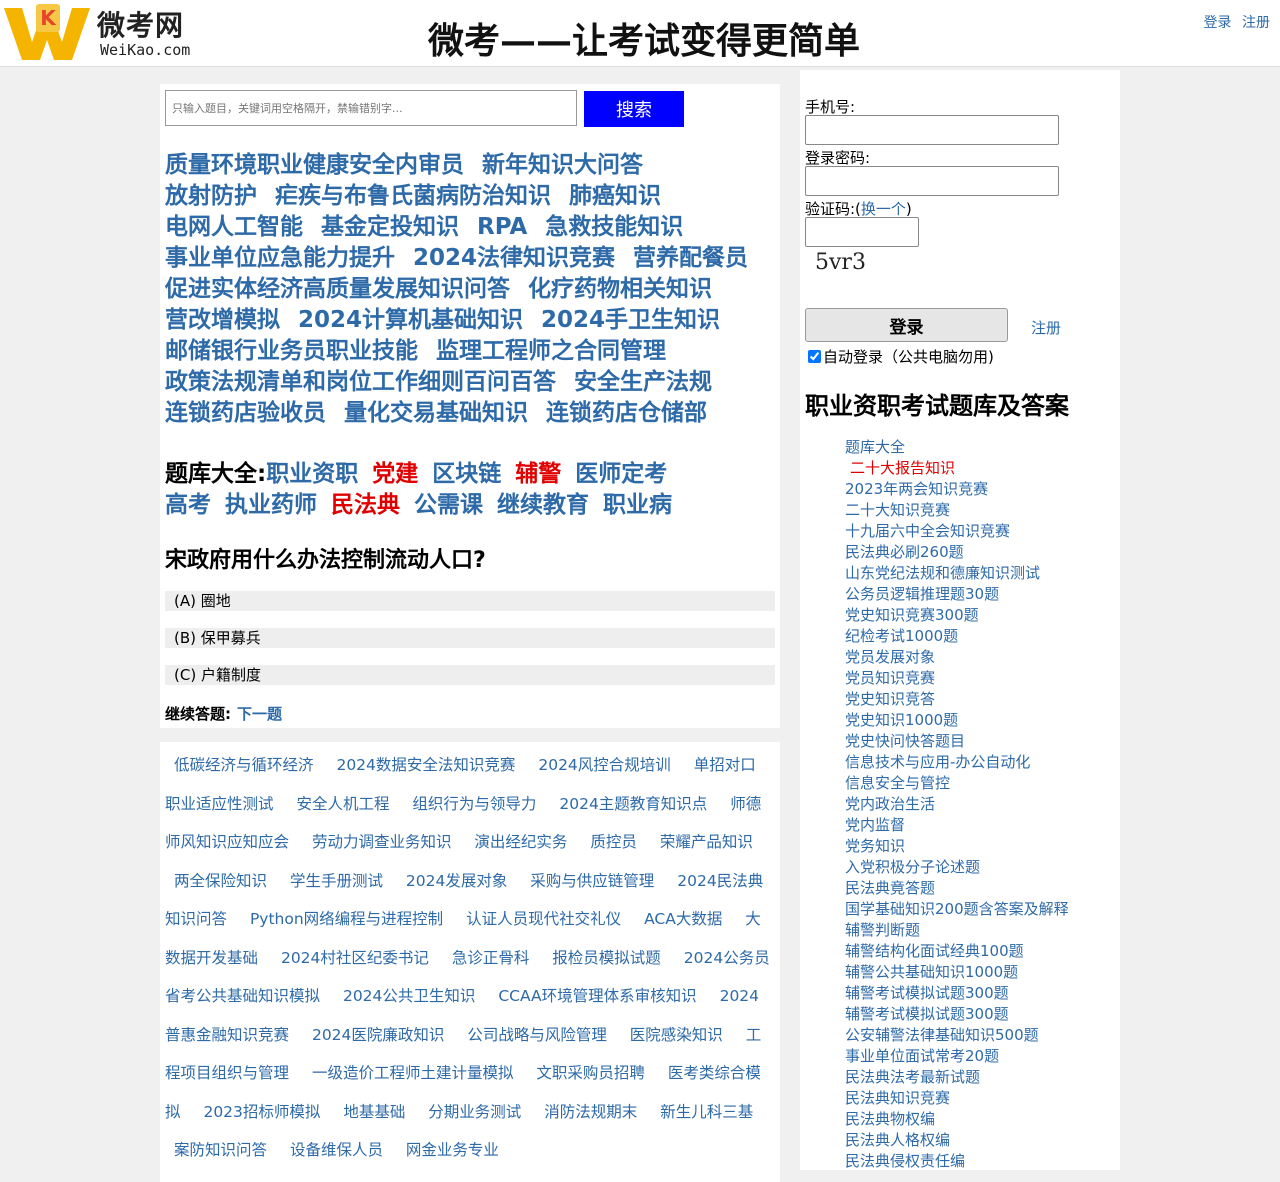 The image size is (1280, 1182). Describe the element at coordinates (452, 1150) in the screenshot. I see `related-link: 网金业务专业` at that location.